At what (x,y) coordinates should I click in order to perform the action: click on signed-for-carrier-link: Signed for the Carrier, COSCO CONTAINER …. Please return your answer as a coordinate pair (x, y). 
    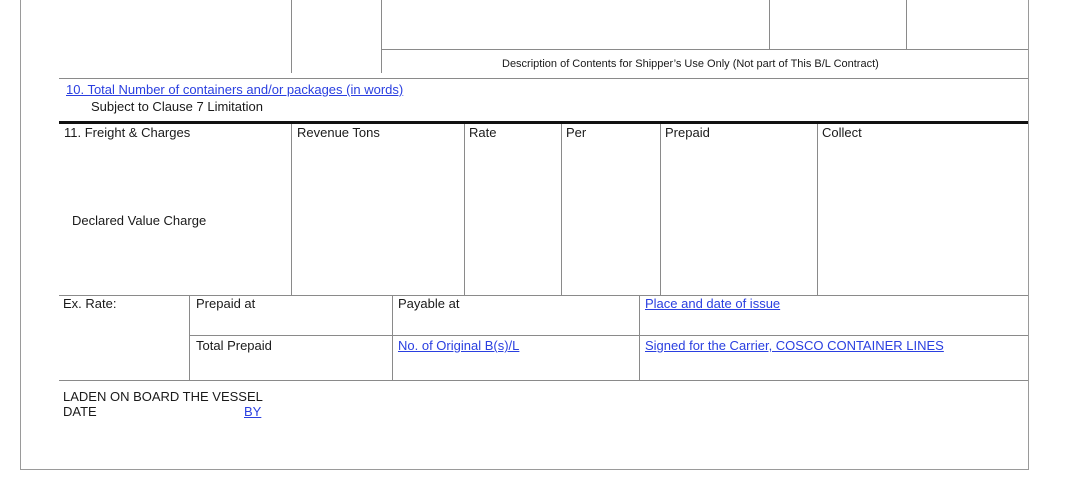
    Looking at the image, I should click on (794, 345).